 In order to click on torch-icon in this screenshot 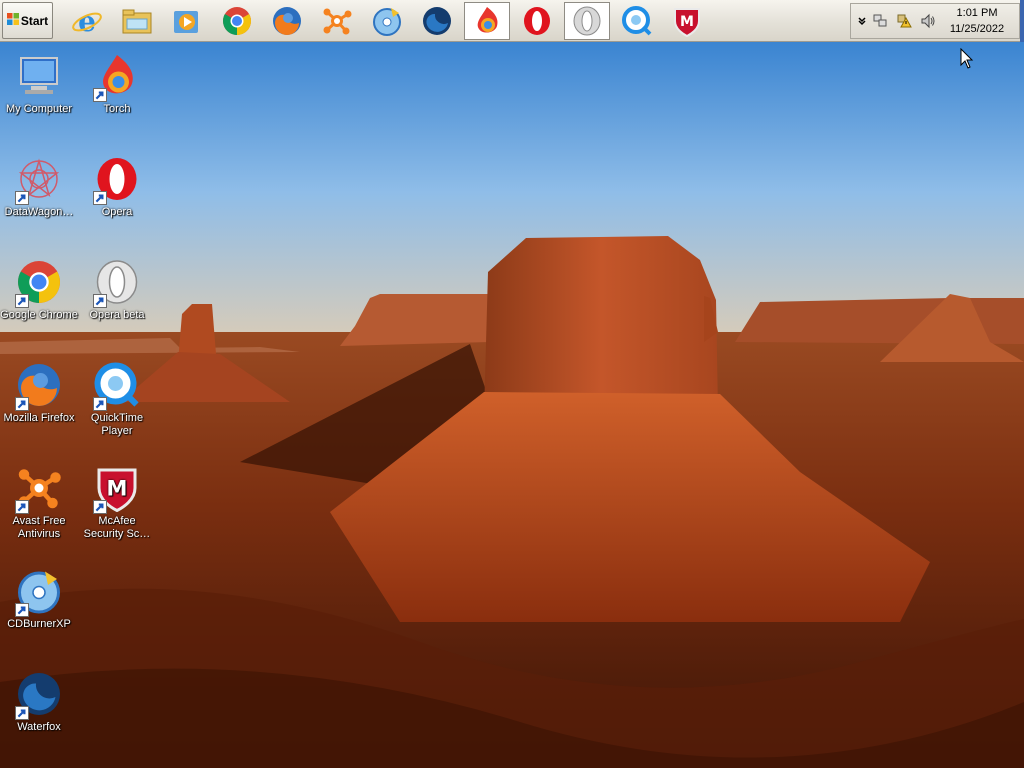, I will do `click(487, 20)`.